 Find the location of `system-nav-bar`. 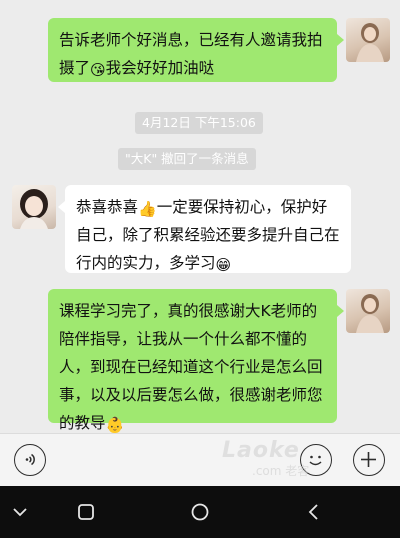

system-nav-bar is located at coordinates (200, 512).